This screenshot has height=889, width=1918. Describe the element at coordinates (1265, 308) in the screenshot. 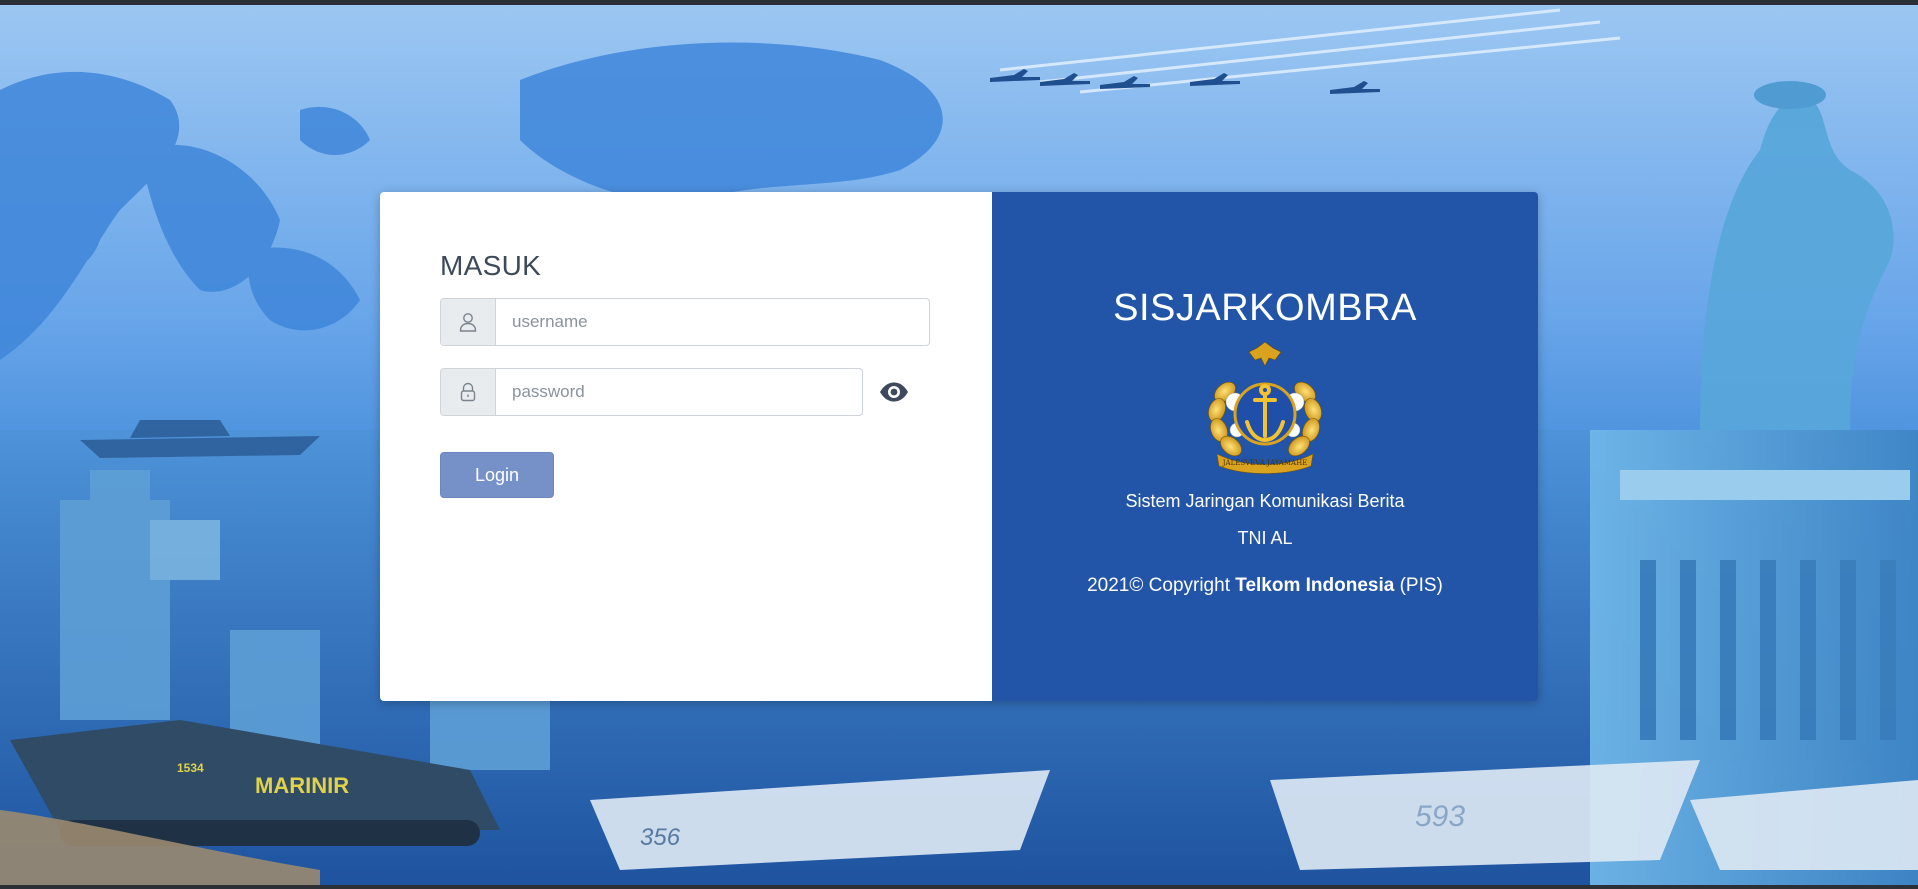

I see `app-name: SISJARKOMBRA` at that location.